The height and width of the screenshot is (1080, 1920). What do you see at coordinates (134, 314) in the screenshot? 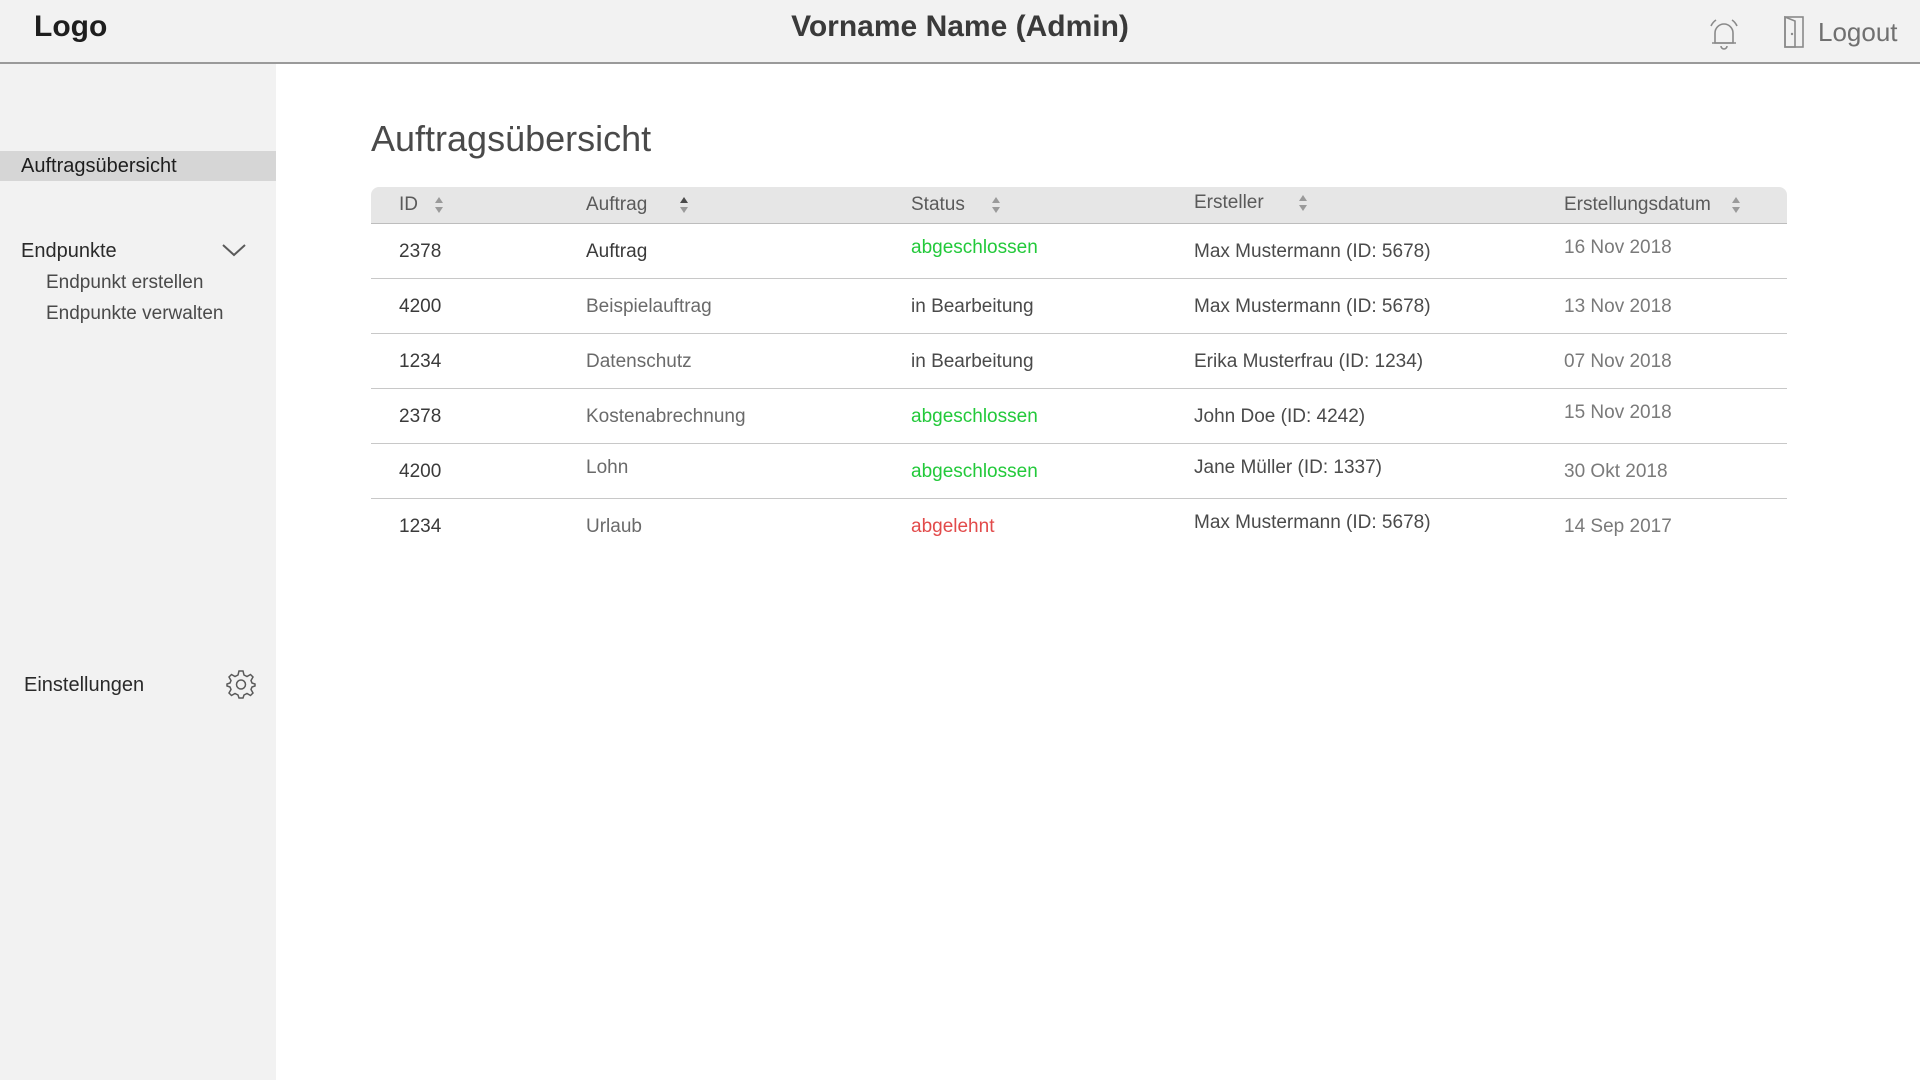
I see `sidebar-item-endpunkte-verwalten: Endpunkte verwalten` at bounding box center [134, 314].